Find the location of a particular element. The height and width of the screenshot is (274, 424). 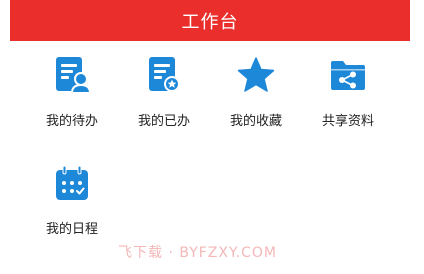

tile-label: 我的待办 is located at coordinates (71, 121).